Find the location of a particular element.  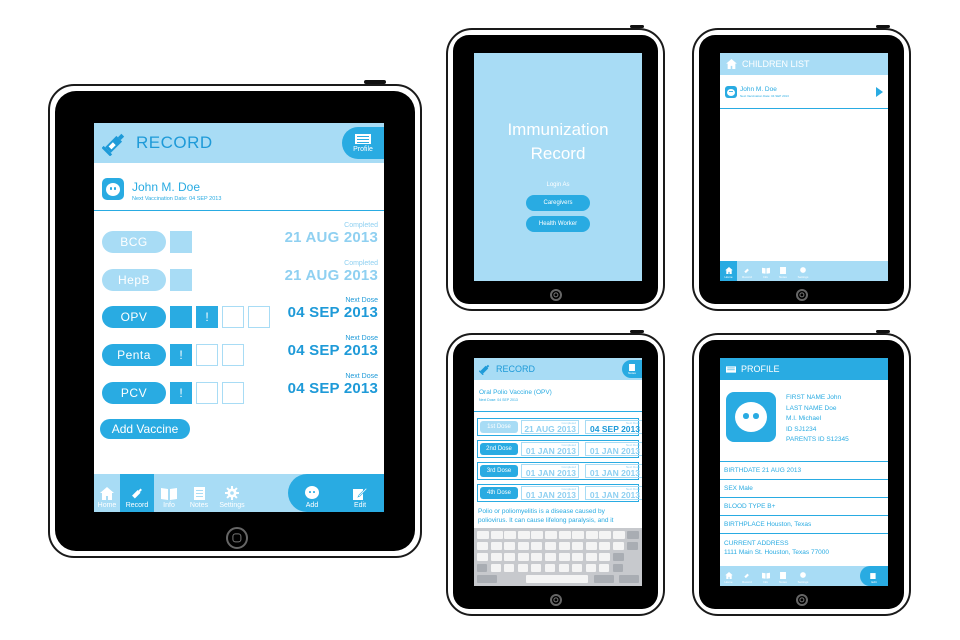

vaccine-button: BCG is located at coordinates (134, 242).